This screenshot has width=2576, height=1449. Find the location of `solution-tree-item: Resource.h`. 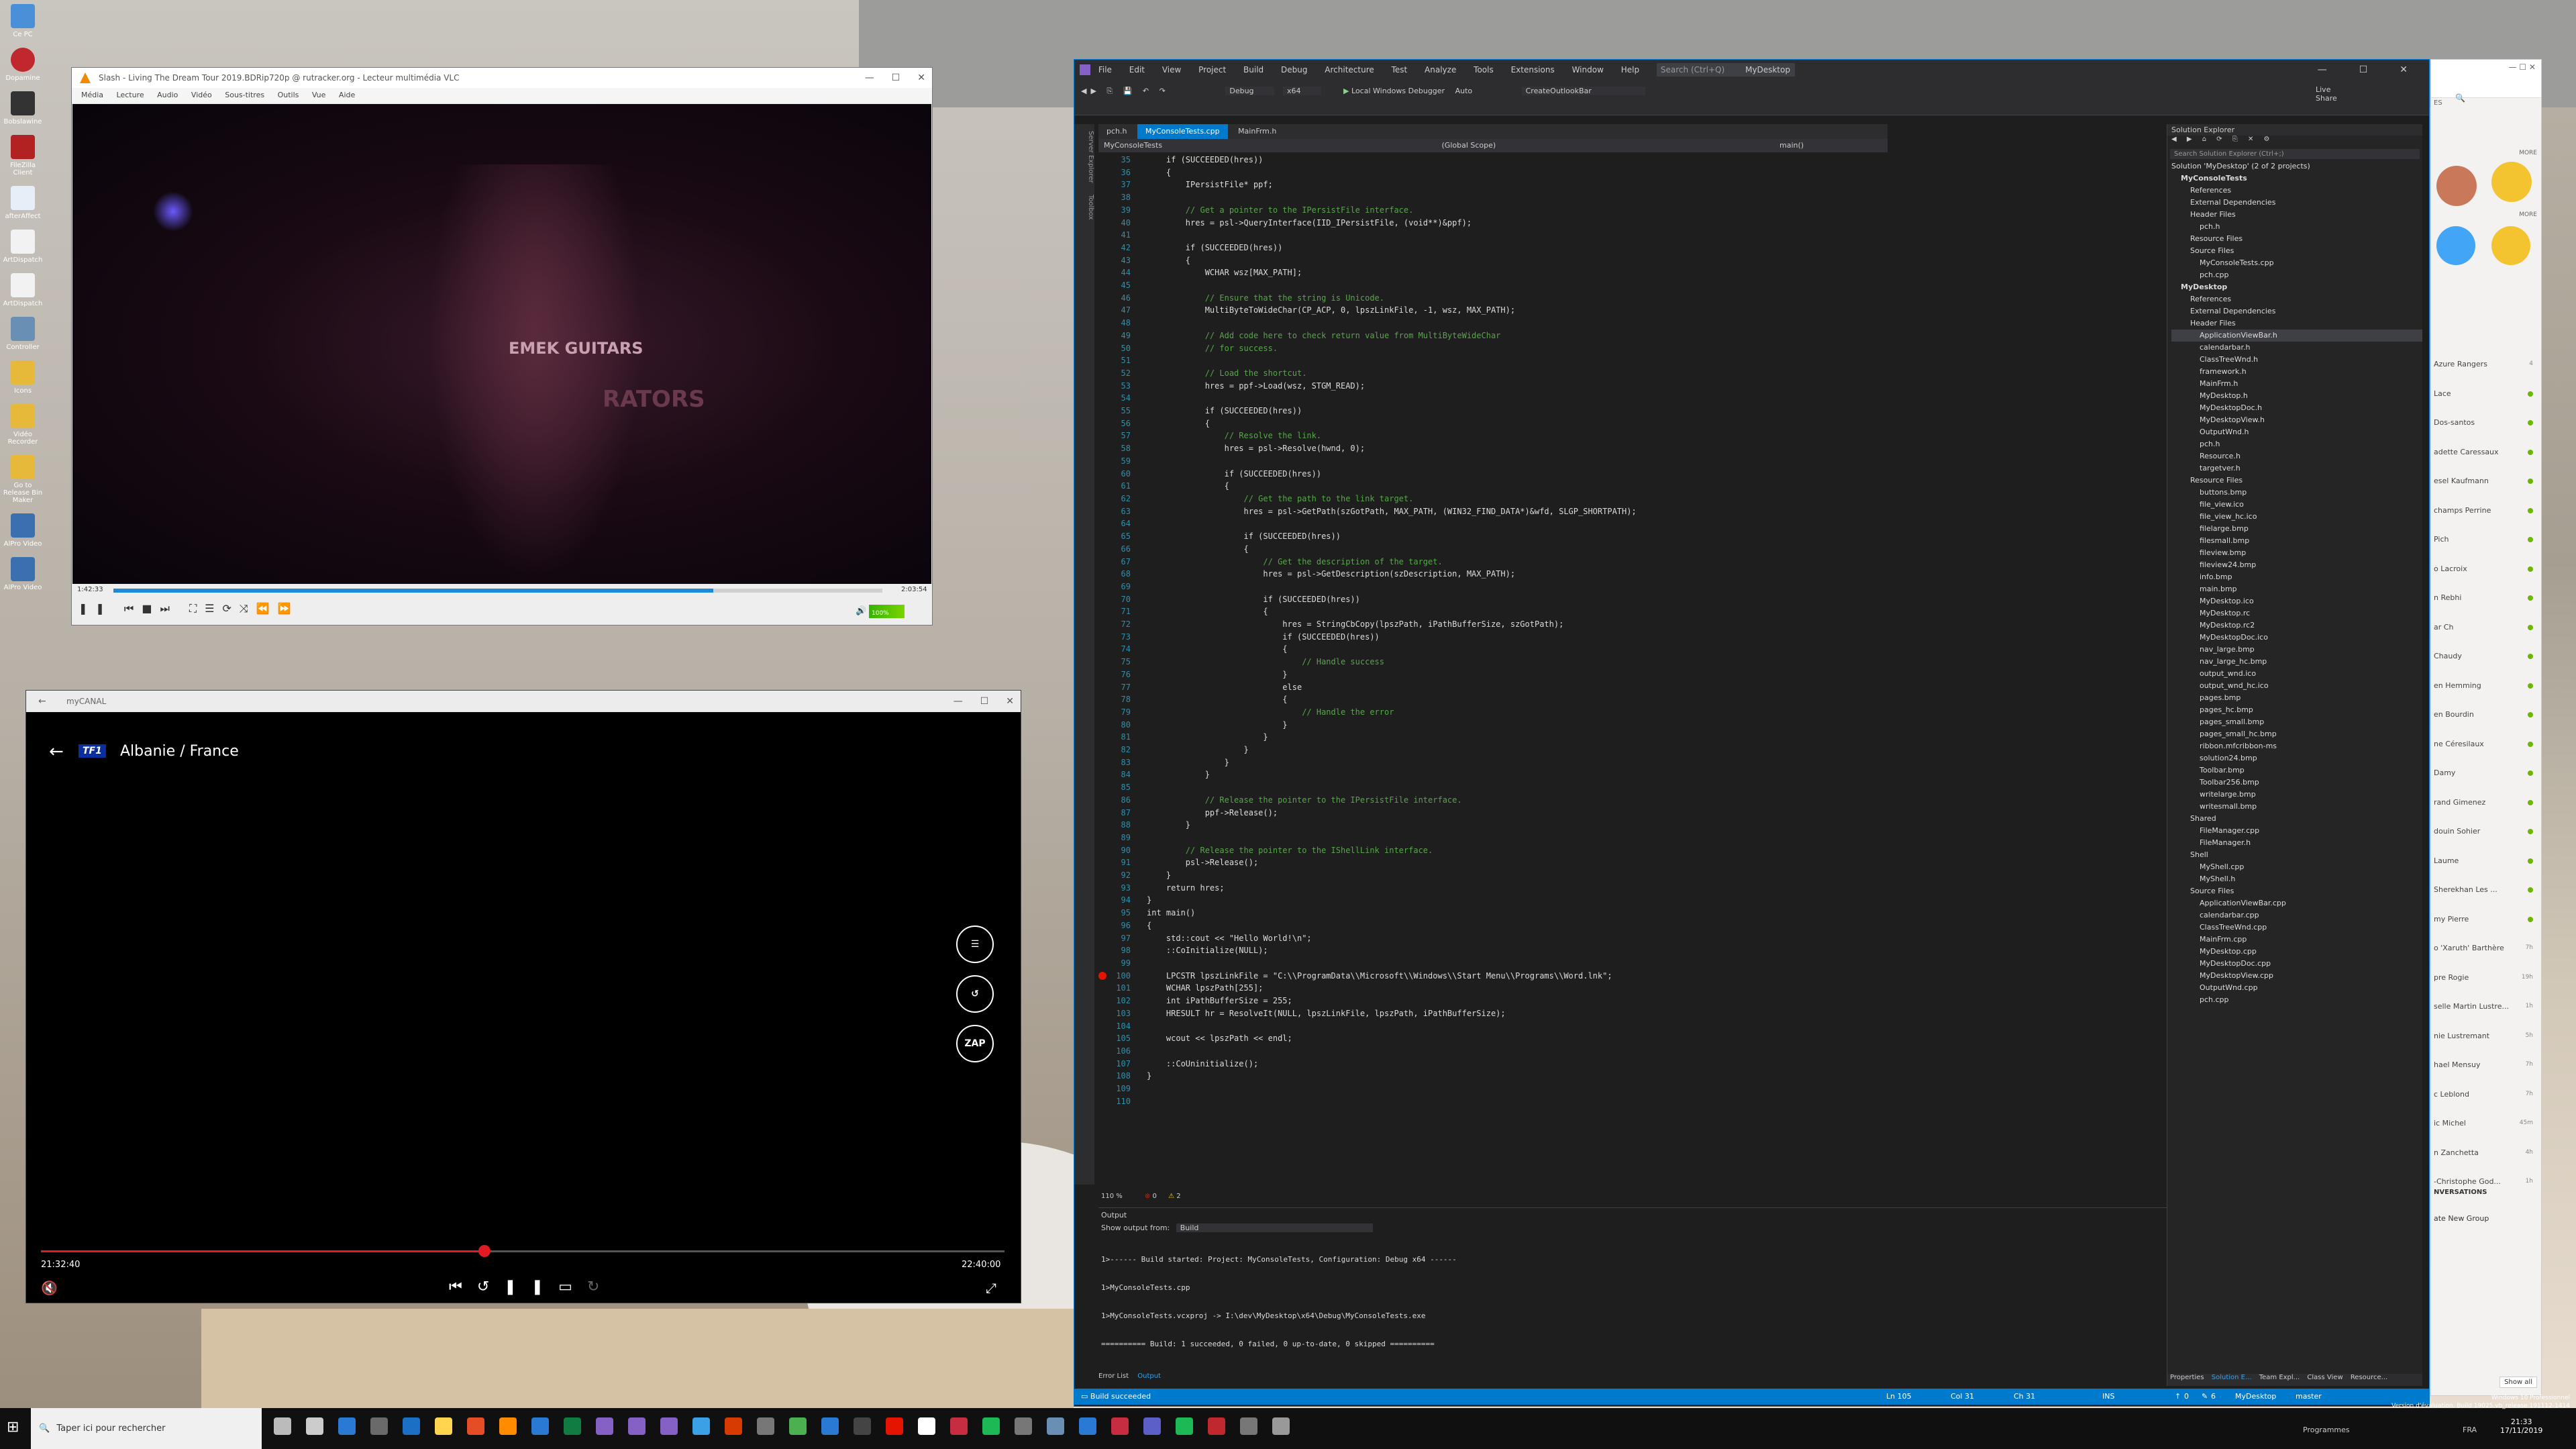

solution-tree-item: Resource.h is located at coordinates (2296, 456).